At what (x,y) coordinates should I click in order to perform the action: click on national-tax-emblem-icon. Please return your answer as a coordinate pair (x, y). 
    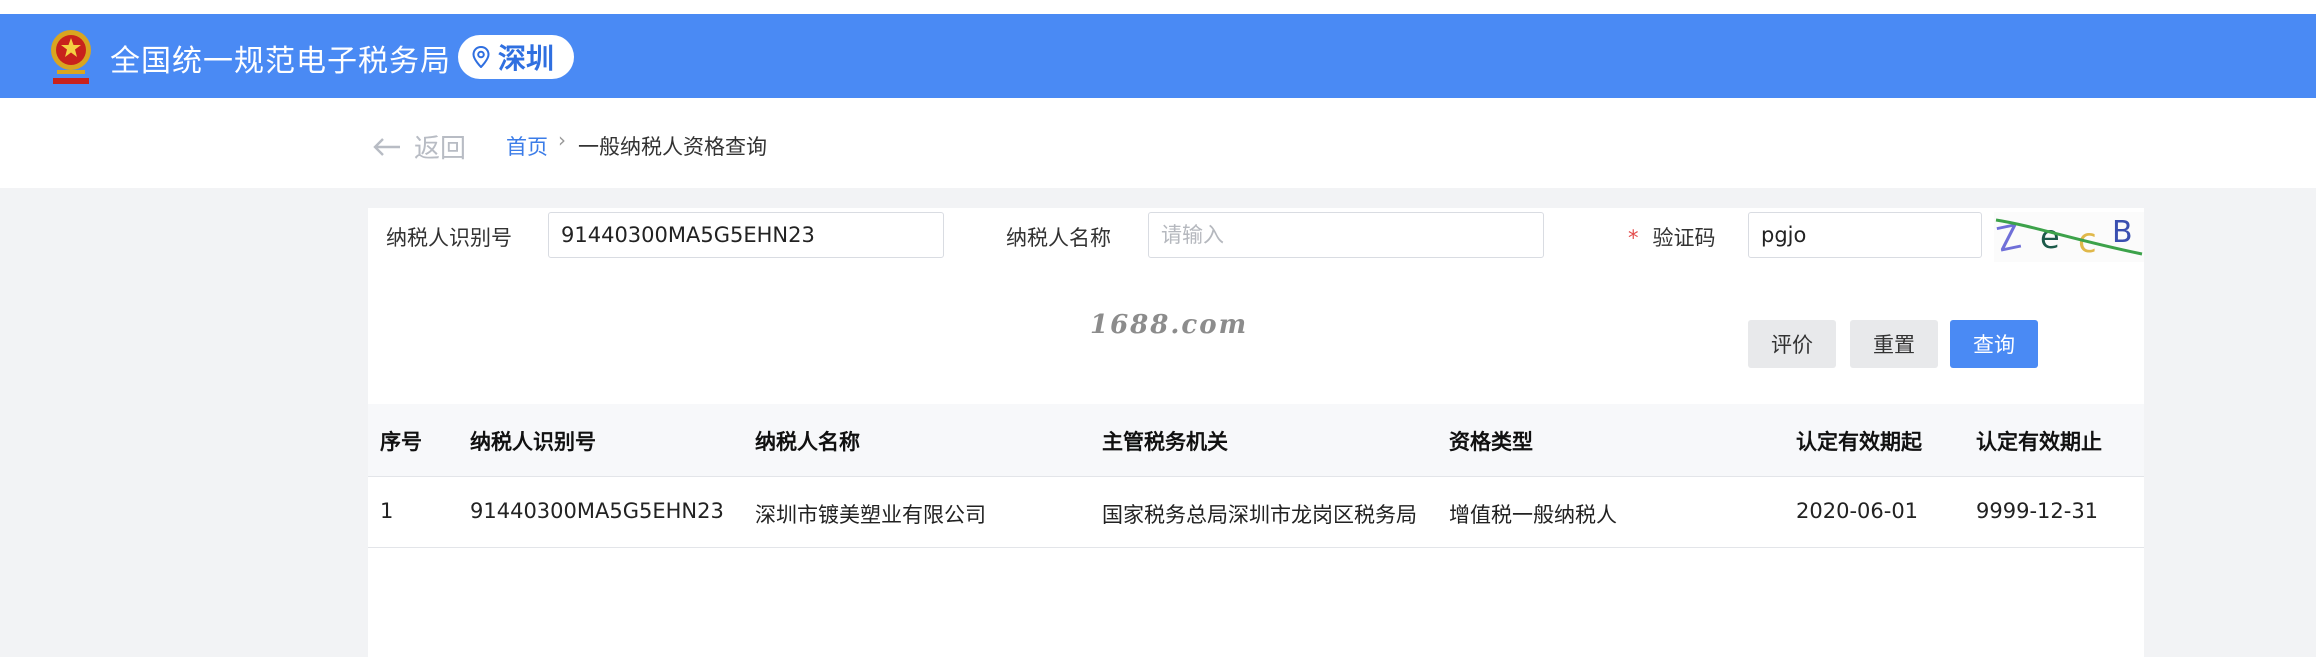
    Looking at the image, I should click on (71, 57).